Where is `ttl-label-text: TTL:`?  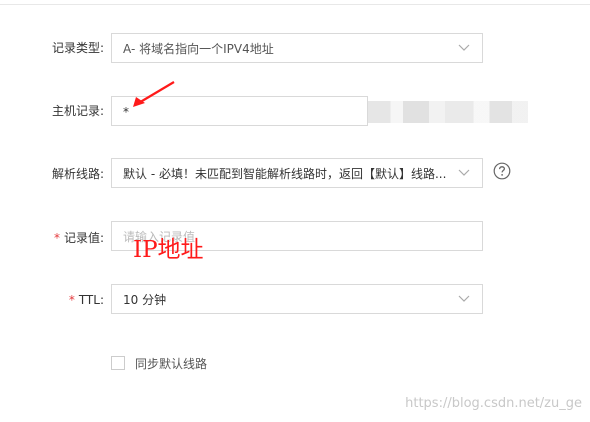
ttl-label-text: TTL: is located at coordinates (91, 300).